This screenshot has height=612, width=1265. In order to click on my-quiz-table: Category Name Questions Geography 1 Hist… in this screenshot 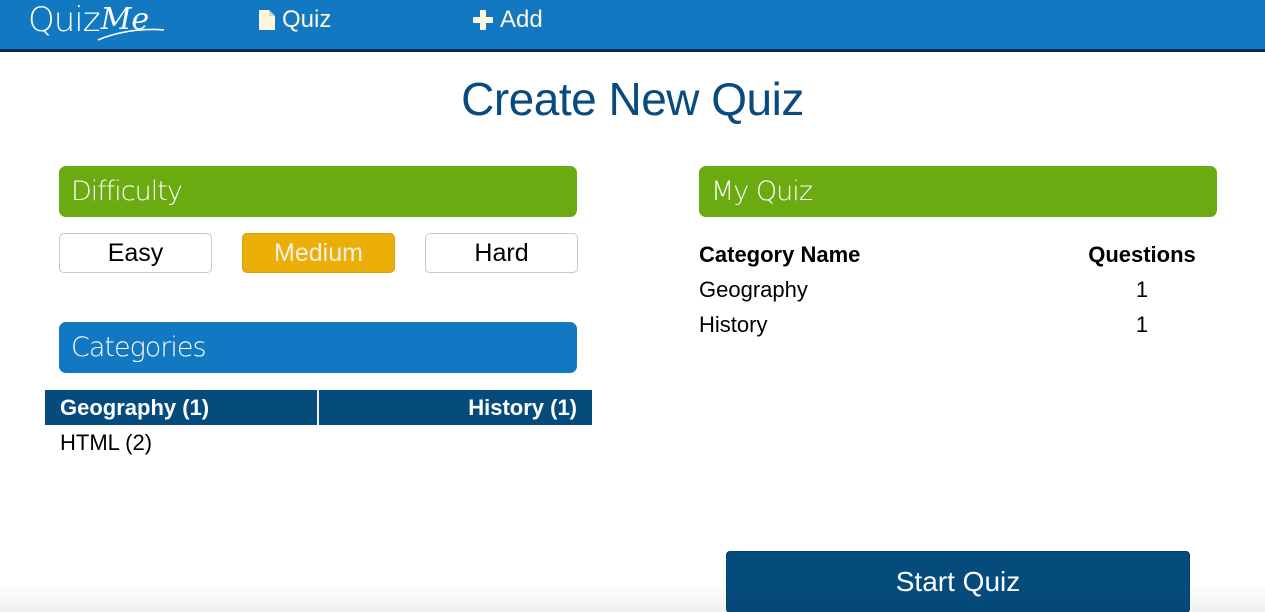, I will do `click(958, 290)`.